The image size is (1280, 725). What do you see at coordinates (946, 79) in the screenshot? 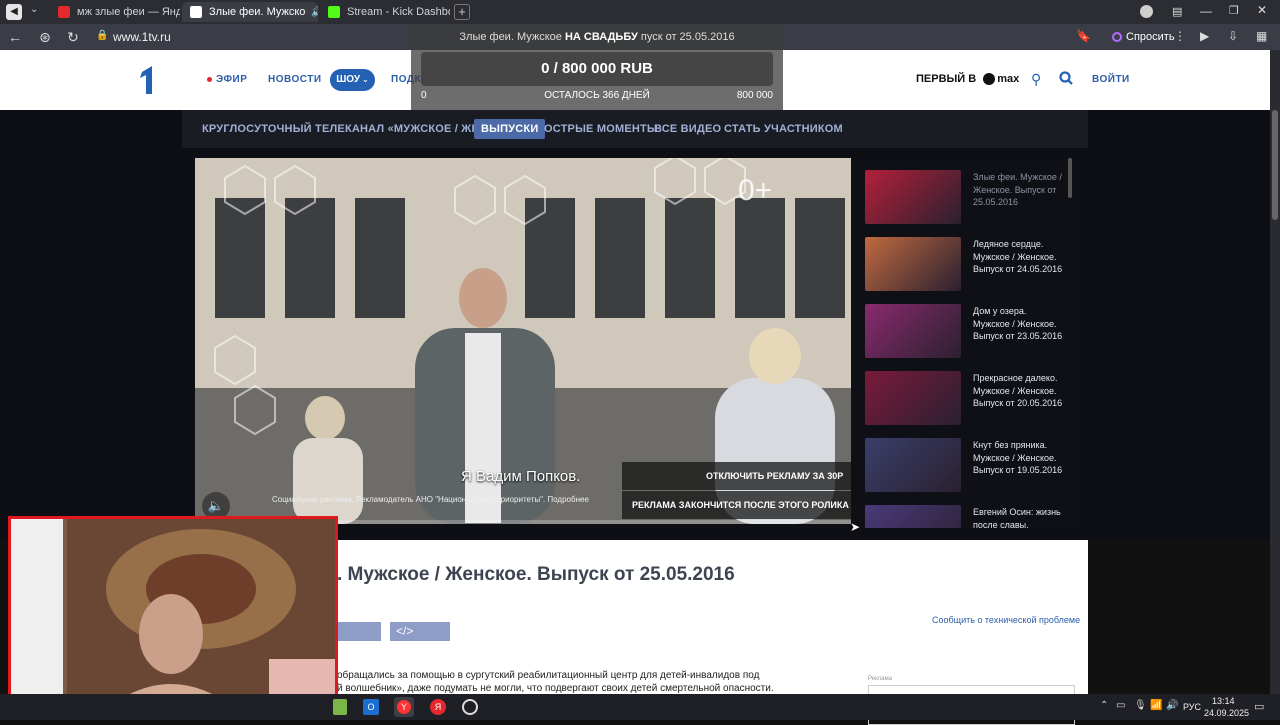
I see `first-in-label: ПЕРВЫЙ В` at bounding box center [946, 79].